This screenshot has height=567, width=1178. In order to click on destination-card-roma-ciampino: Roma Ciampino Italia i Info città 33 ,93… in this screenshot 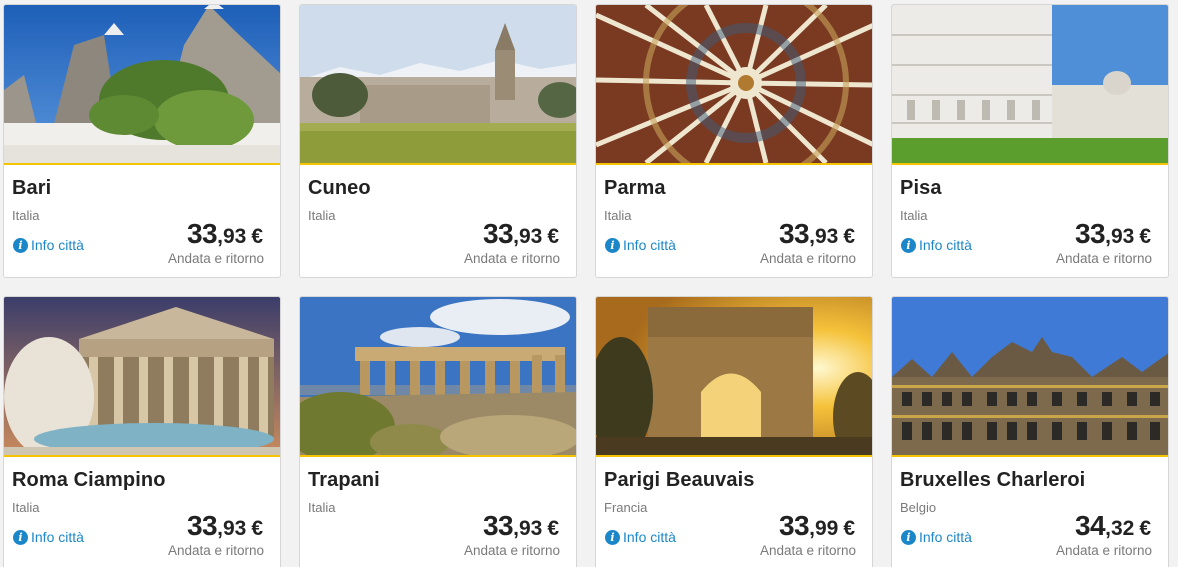, I will do `click(142, 431)`.